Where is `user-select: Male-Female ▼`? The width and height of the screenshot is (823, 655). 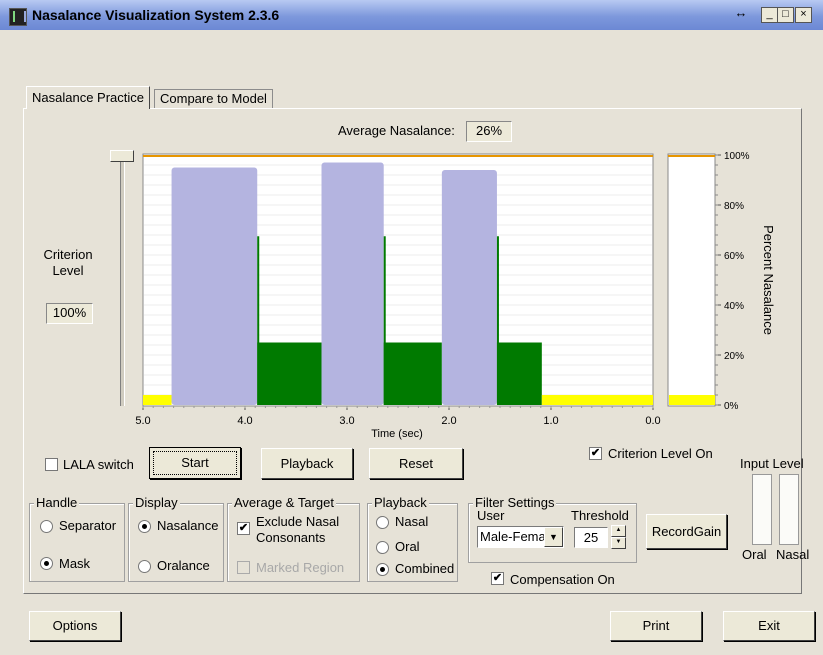 user-select: Male-Female ▼ is located at coordinates (520, 537).